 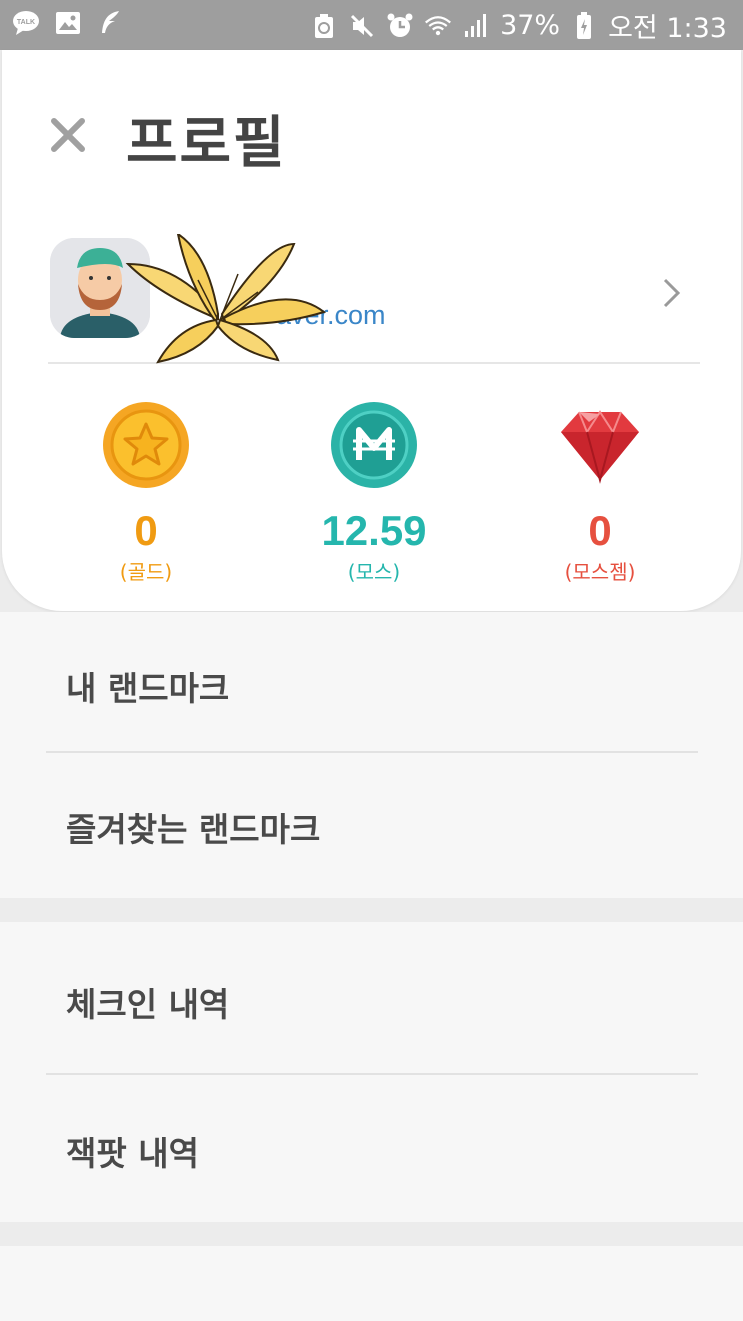 I want to click on mos-balance: 12.59 (모스), so click(x=374, y=492).